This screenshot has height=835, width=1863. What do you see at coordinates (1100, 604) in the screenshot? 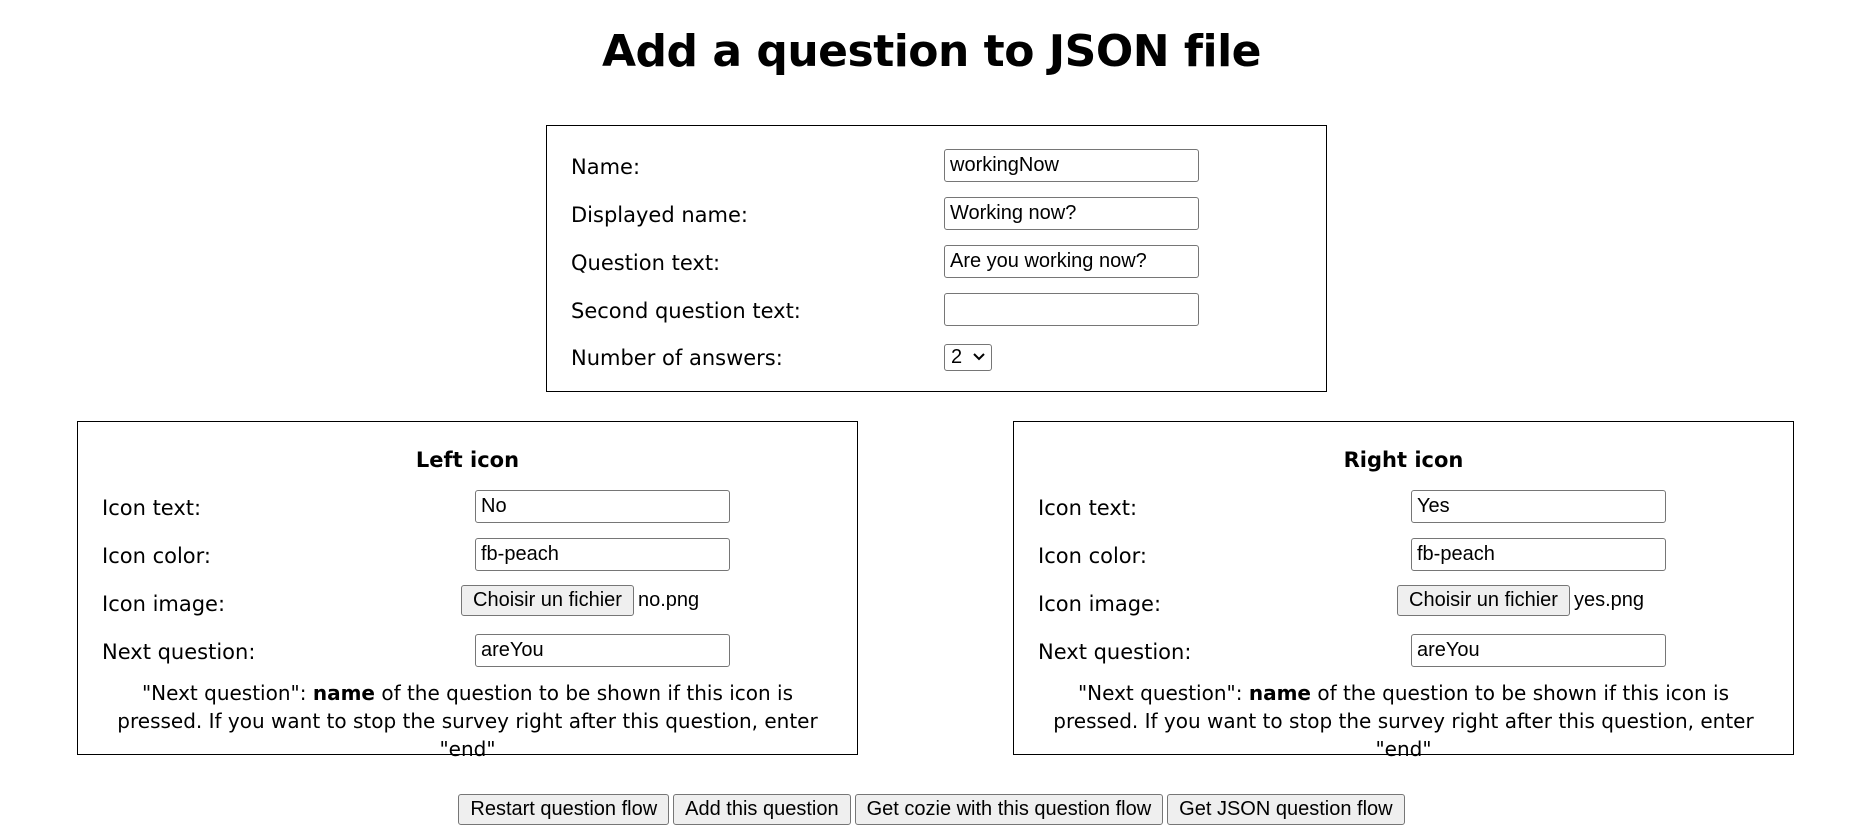
I see `right-icon-image-label: Icon image:` at bounding box center [1100, 604].